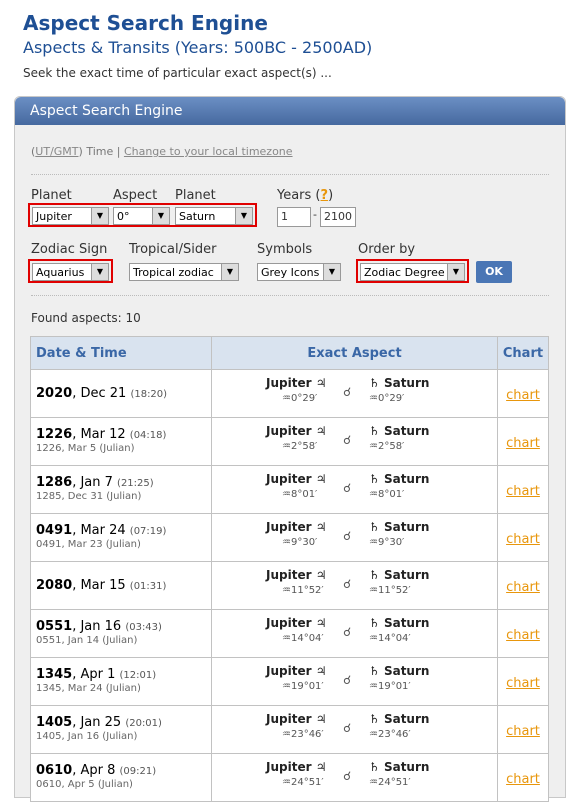  Describe the element at coordinates (135, 483) in the screenshot. I see `result-time: (21:25)` at that location.